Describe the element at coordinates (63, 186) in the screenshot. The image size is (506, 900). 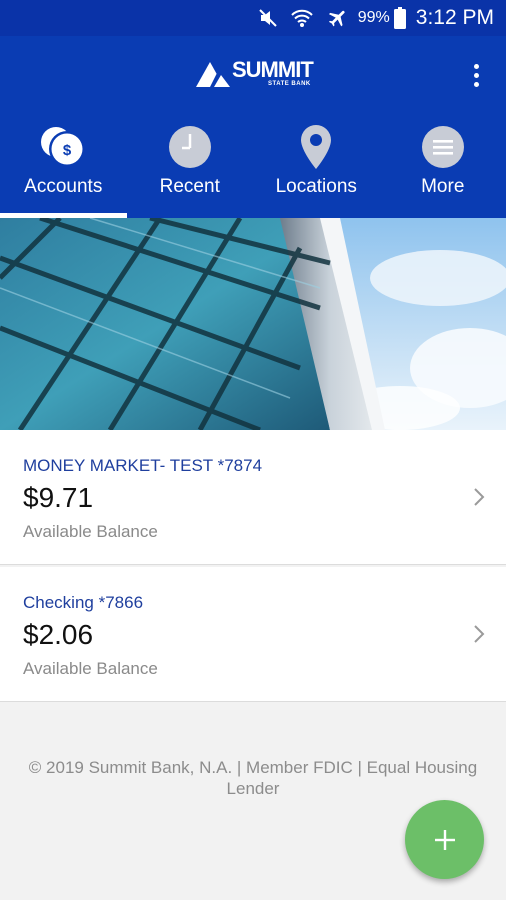
I see `tab-accounts-label: Accounts` at that location.